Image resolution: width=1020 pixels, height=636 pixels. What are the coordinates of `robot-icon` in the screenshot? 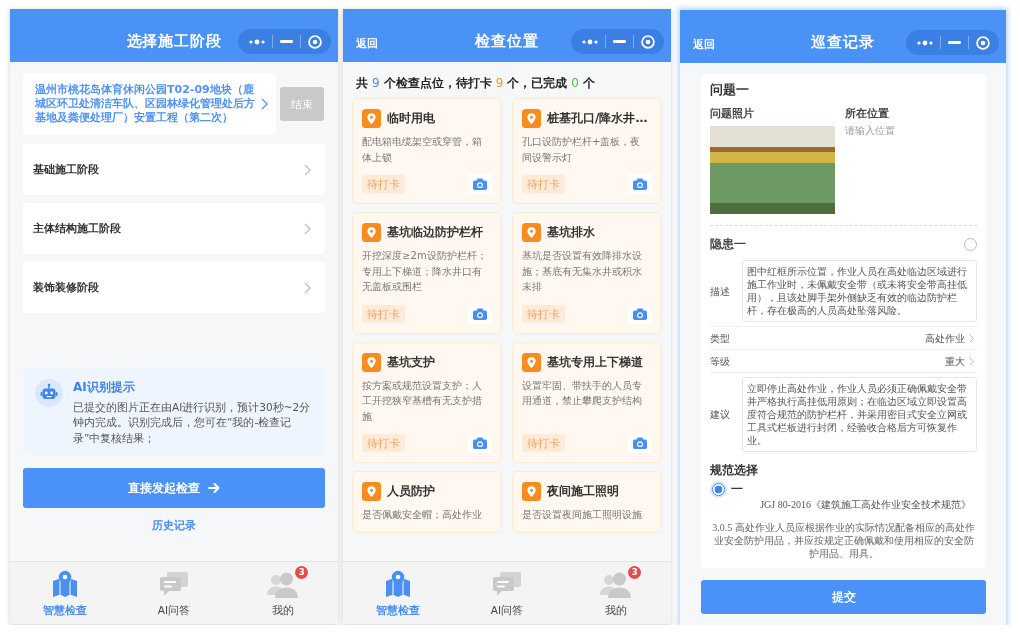 It's located at (49, 393).